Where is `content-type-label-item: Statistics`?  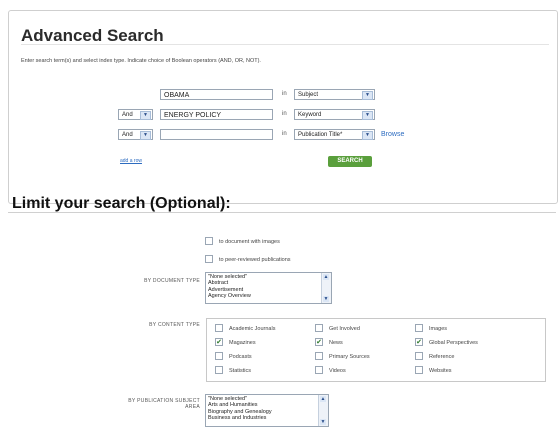
content-type-label-item: Statistics is located at coordinates (240, 371).